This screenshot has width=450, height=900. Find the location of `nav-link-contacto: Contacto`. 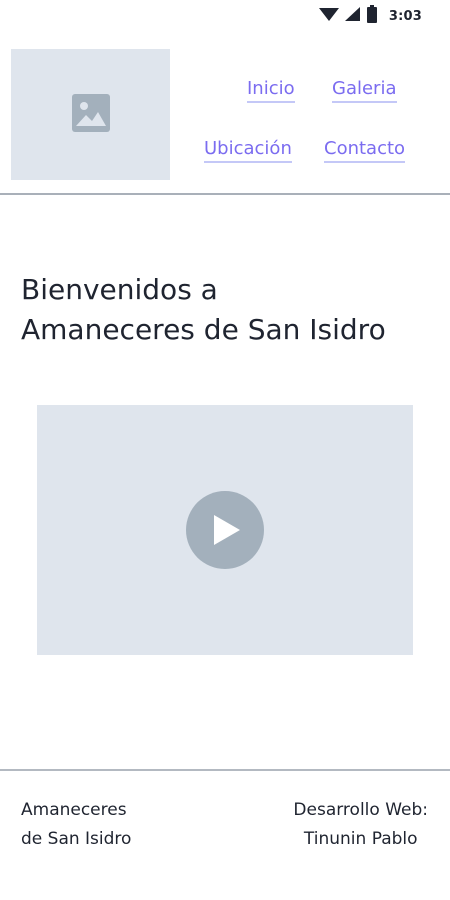

nav-link-contacto: Contacto is located at coordinates (365, 150).